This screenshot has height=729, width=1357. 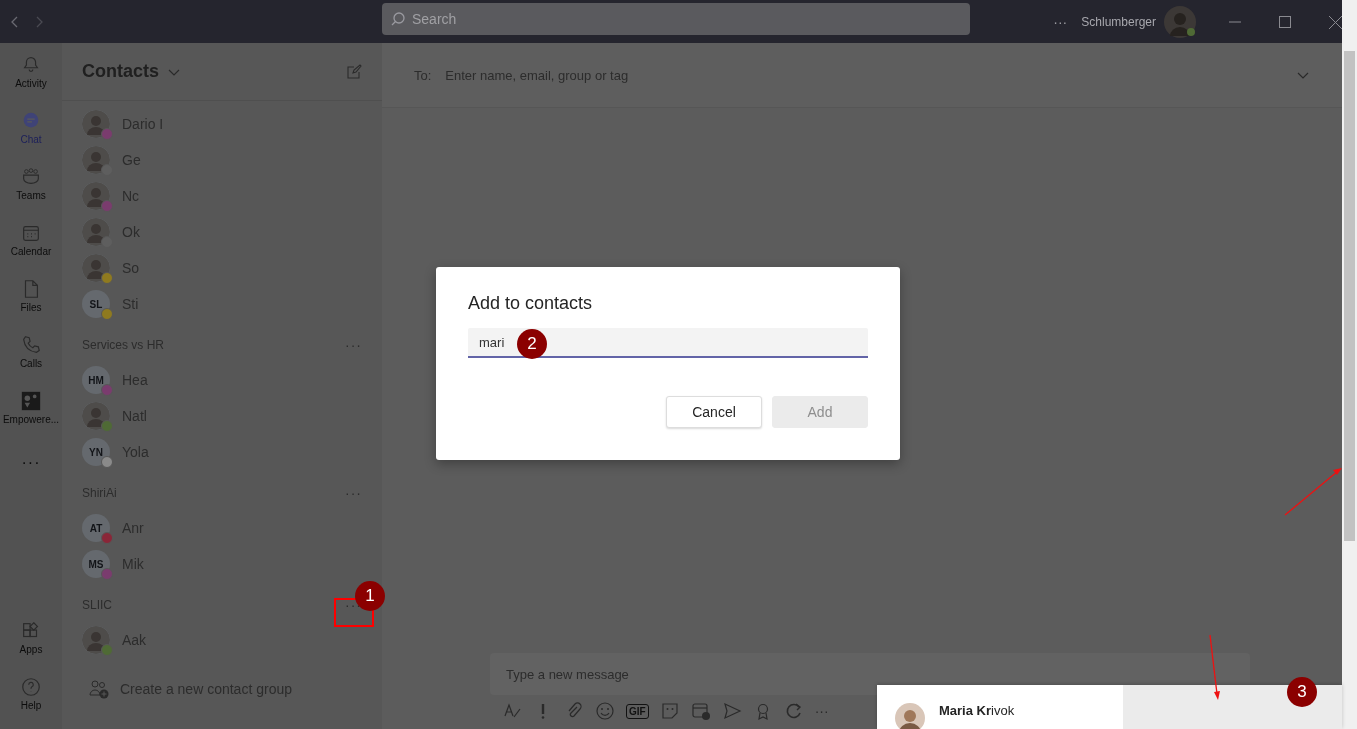 What do you see at coordinates (531, 303) in the screenshot?
I see `dialog-title: Add to contacts` at bounding box center [531, 303].